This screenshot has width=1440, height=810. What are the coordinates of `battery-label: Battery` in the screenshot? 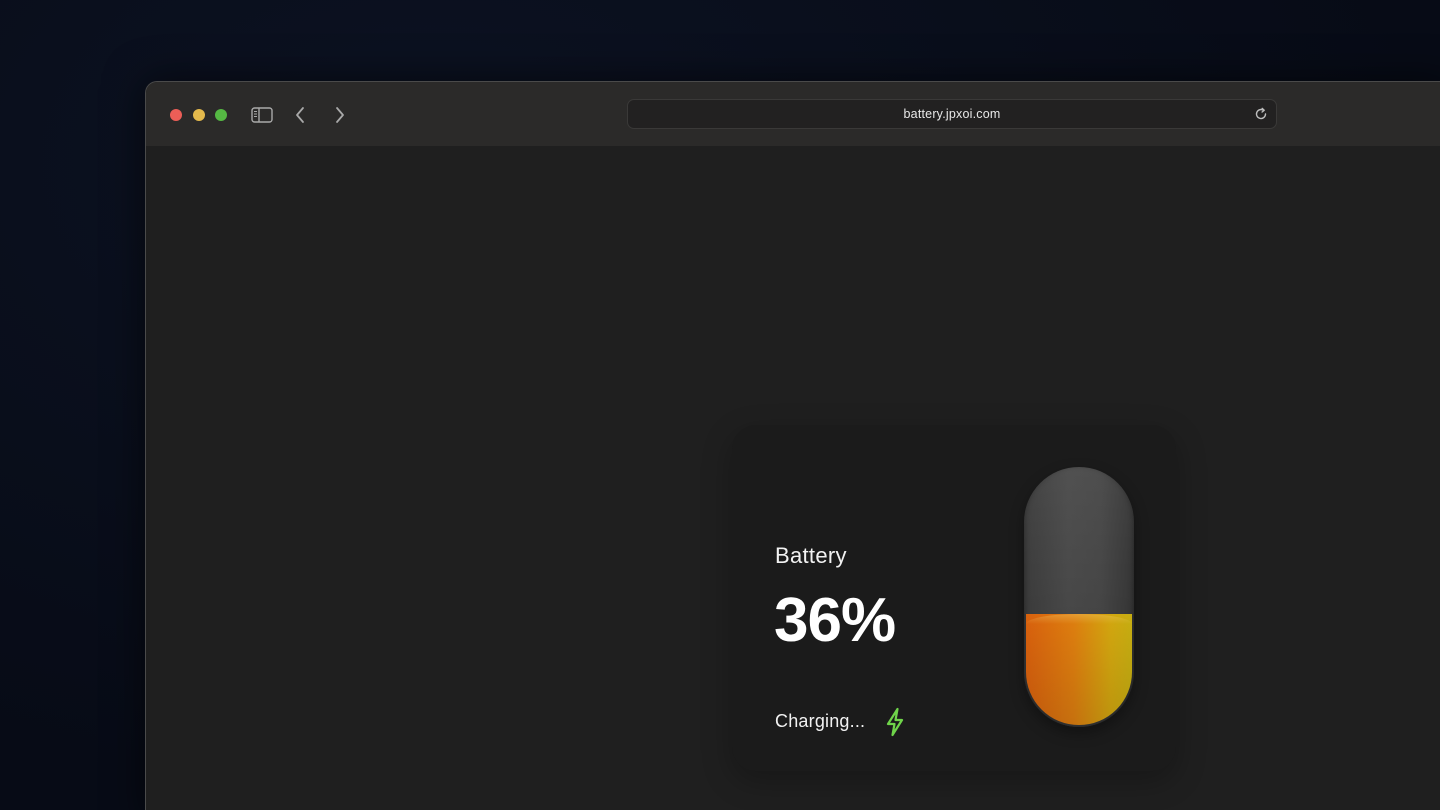 It's located at (811, 555).